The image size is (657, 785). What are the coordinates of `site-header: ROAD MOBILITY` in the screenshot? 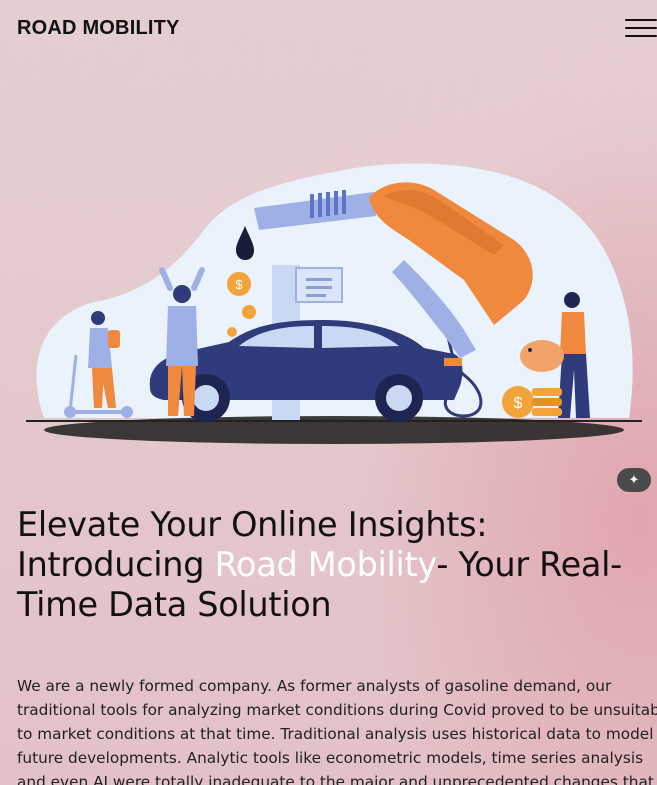 It's located at (328, 30).